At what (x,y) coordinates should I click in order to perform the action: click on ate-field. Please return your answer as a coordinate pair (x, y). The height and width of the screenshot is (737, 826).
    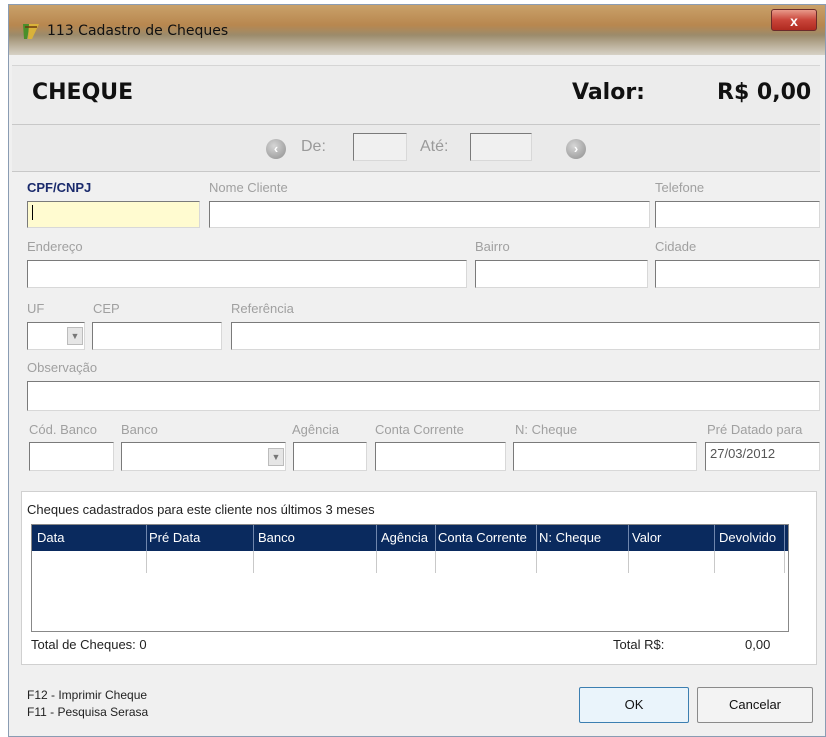
    Looking at the image, I should click on (501, 147).